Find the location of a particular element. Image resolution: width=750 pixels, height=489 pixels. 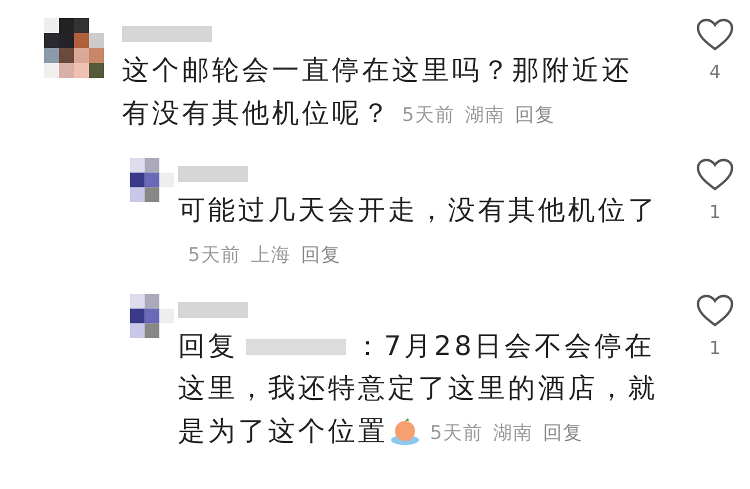

comment-text: 这里，我还特意定了这里的酒店，就 is located at coordinates (418, 389).